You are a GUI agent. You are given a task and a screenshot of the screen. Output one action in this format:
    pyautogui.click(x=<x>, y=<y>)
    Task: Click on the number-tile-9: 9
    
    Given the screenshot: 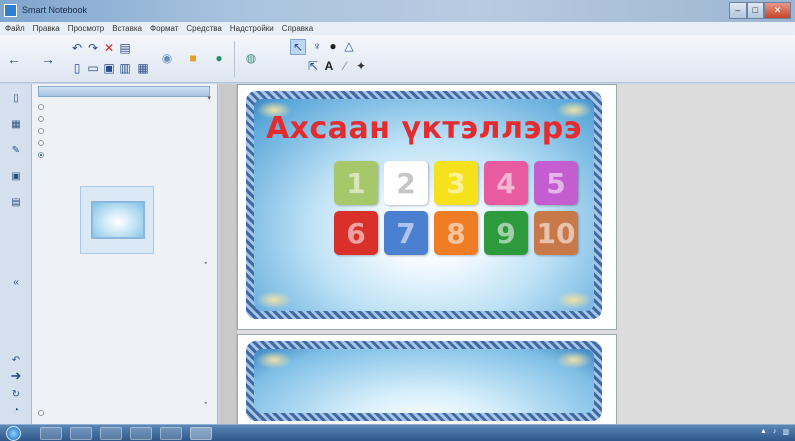 What is the action you would take?
    pyautogui.click(x=506, y=233)
    